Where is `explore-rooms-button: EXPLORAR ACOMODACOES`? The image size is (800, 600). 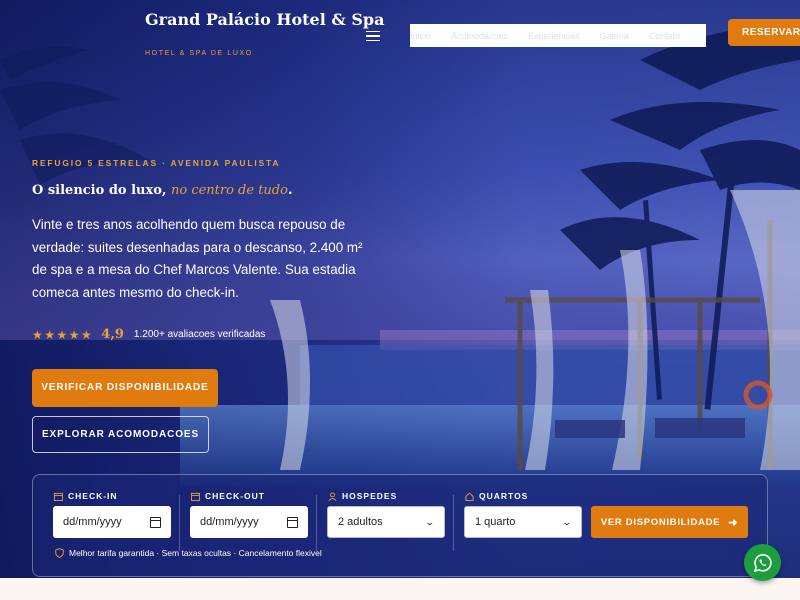
explore-rooms-button: EXPLORAR ACOMODACOES is located at coordinates (120, 434).